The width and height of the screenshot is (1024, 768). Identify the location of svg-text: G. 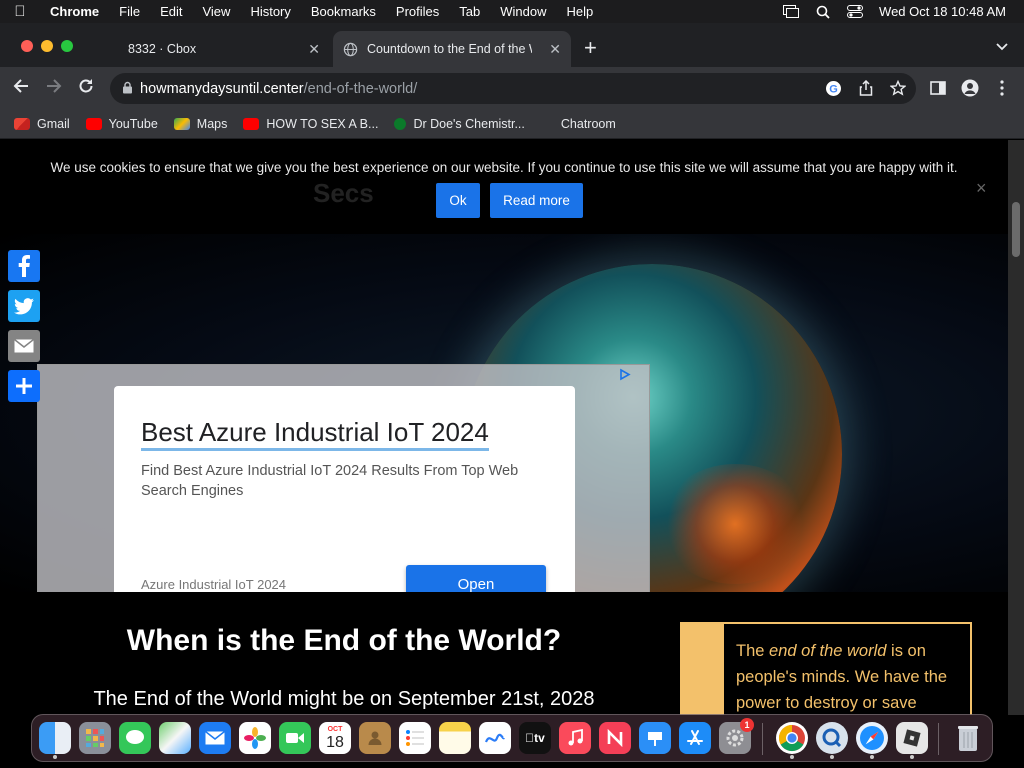
(833, 89).